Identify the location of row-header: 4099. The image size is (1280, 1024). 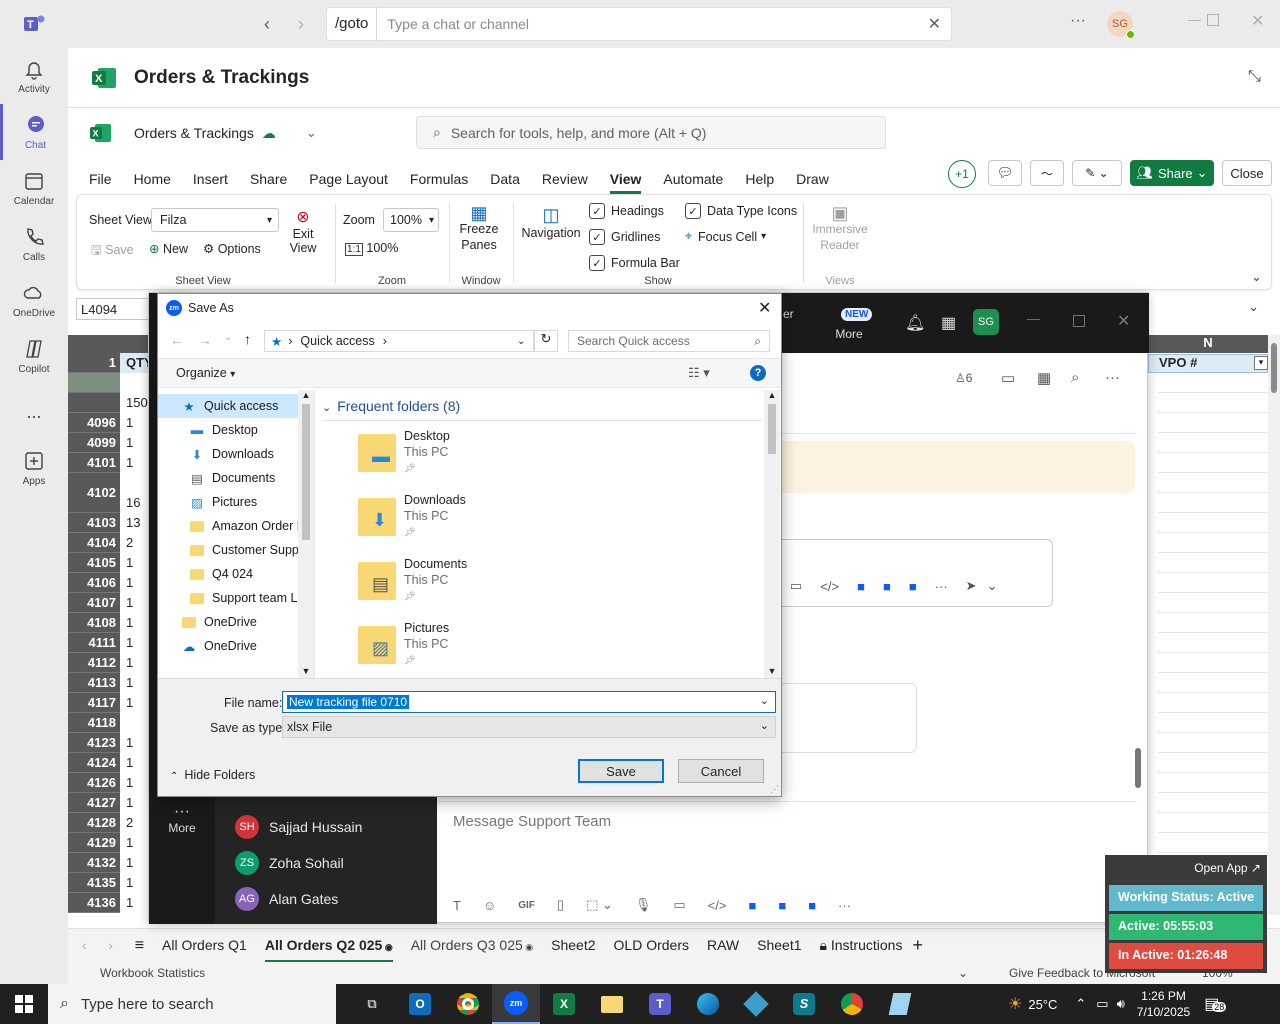
(94, 443).